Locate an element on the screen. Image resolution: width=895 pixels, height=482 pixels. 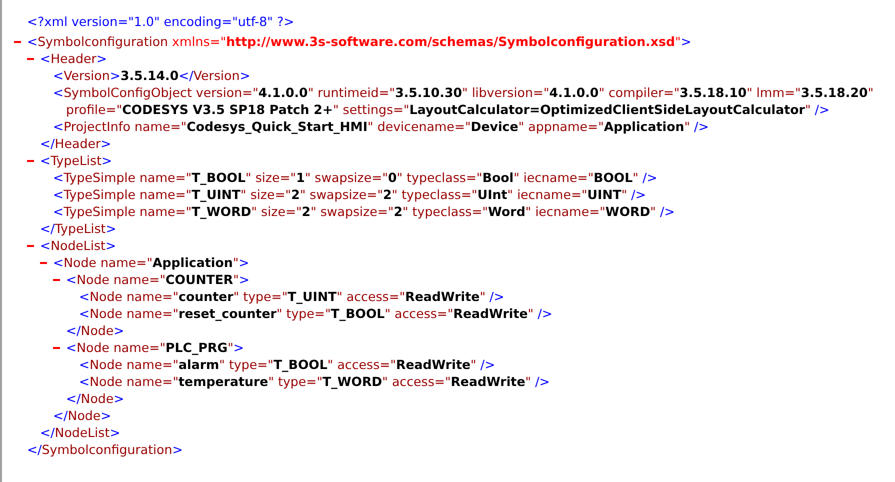
xml-closing-tag: </NodeList> is located at coordinates (457, 432).